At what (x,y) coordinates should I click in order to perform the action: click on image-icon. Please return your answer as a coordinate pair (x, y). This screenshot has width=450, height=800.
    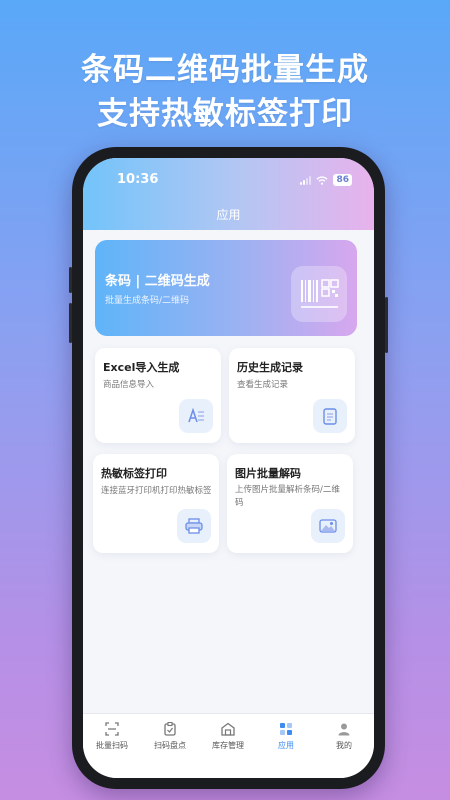
    Looking at the image, I should click on (328, 526).